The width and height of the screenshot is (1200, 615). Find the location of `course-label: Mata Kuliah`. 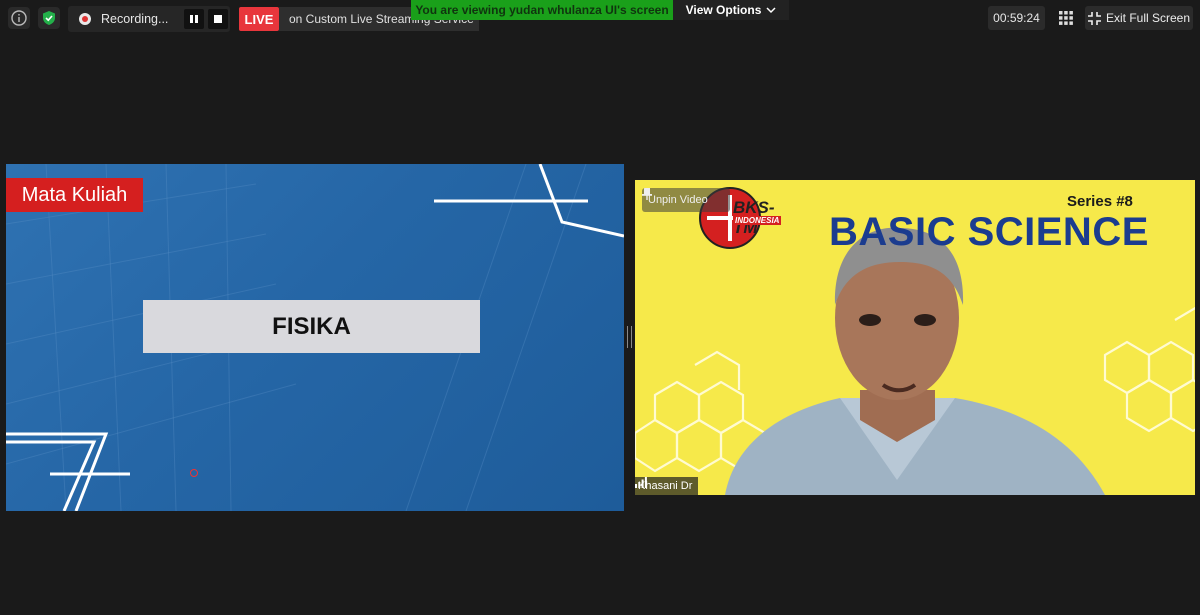

course-label: Mata Kuliah is located at coordinates (74, 195).